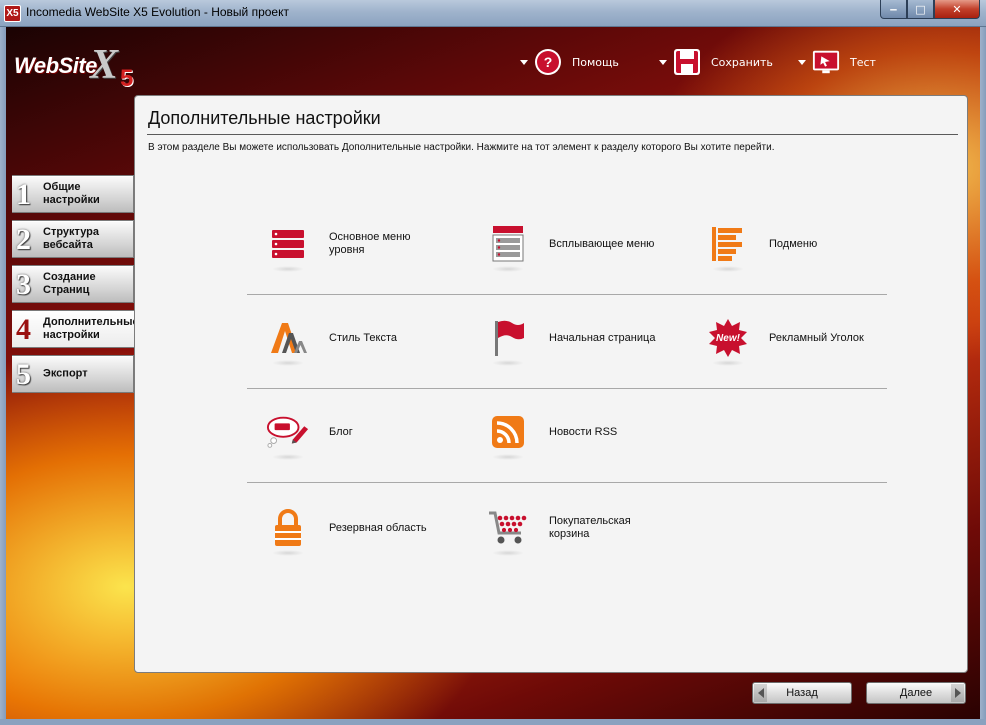  I want to click on popup-menu-label: Всплывающее меню, so click(602, 243).